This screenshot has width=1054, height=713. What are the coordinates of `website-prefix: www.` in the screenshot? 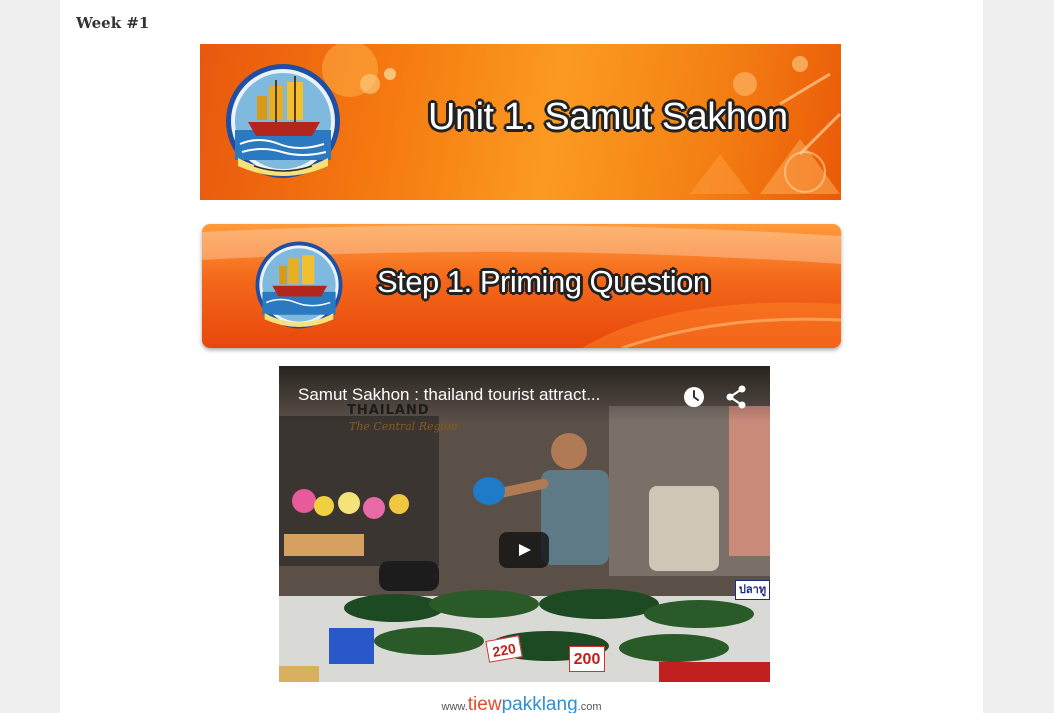 It's located at (454, 707).